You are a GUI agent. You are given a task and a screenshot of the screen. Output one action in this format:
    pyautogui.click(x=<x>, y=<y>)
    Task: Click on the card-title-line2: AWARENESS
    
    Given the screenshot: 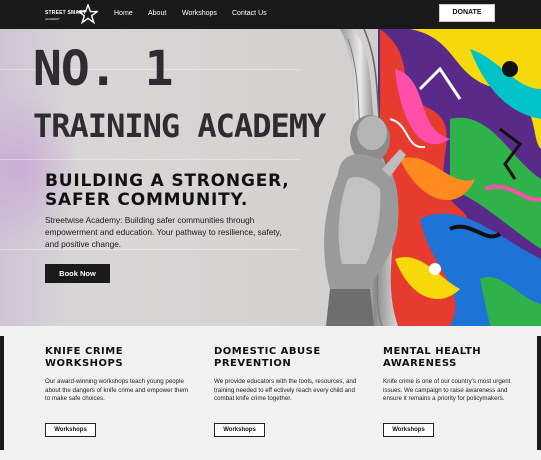 What is the action you would take?
    pyautogui.click(x=420, y=363)
    